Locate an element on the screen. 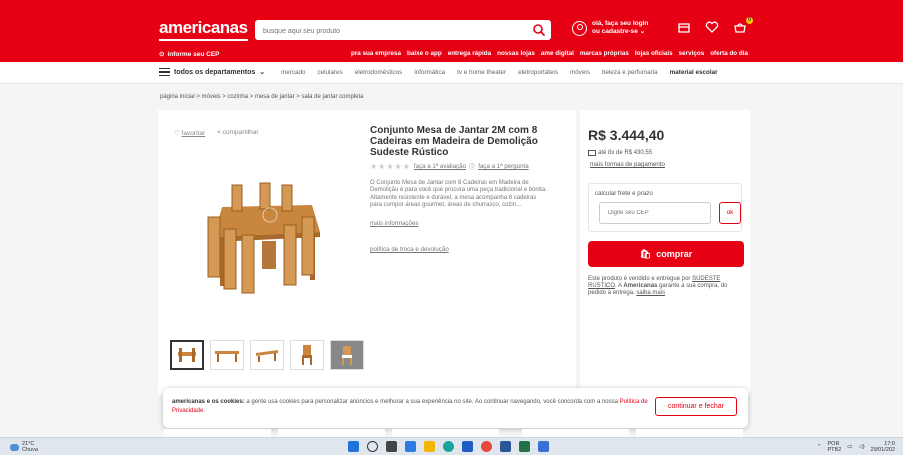 The image size is (903, 455). seller-brand: Americanas is located at coordinates (640, 286).